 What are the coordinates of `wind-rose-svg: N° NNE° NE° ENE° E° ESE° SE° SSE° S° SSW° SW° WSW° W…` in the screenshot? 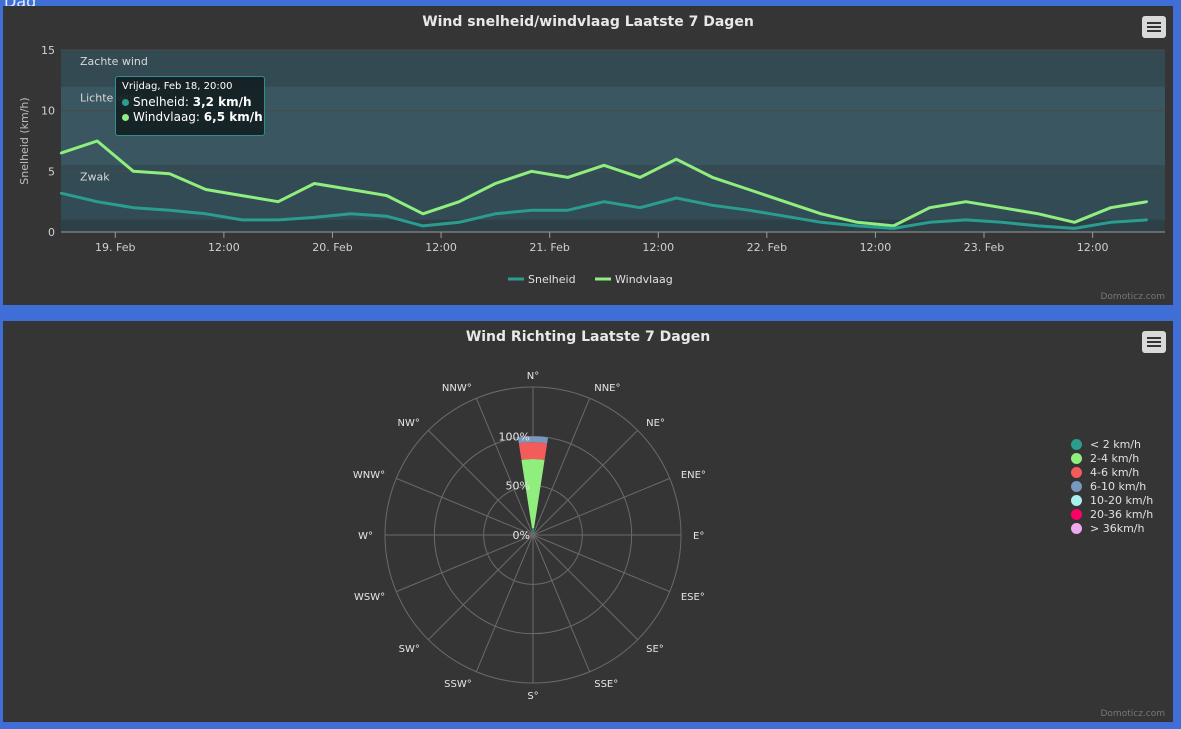 It's located at (529, 536).